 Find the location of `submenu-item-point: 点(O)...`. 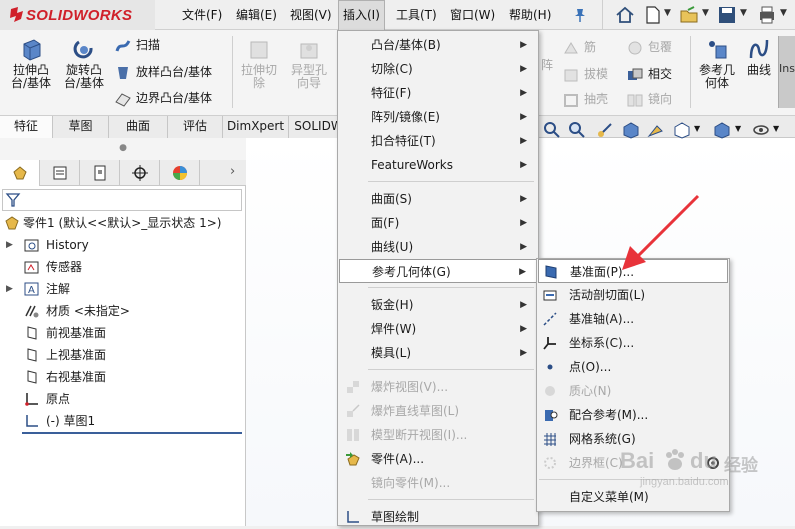

submenu-item-point: 点(O)... is located at coordinates (633, 367).